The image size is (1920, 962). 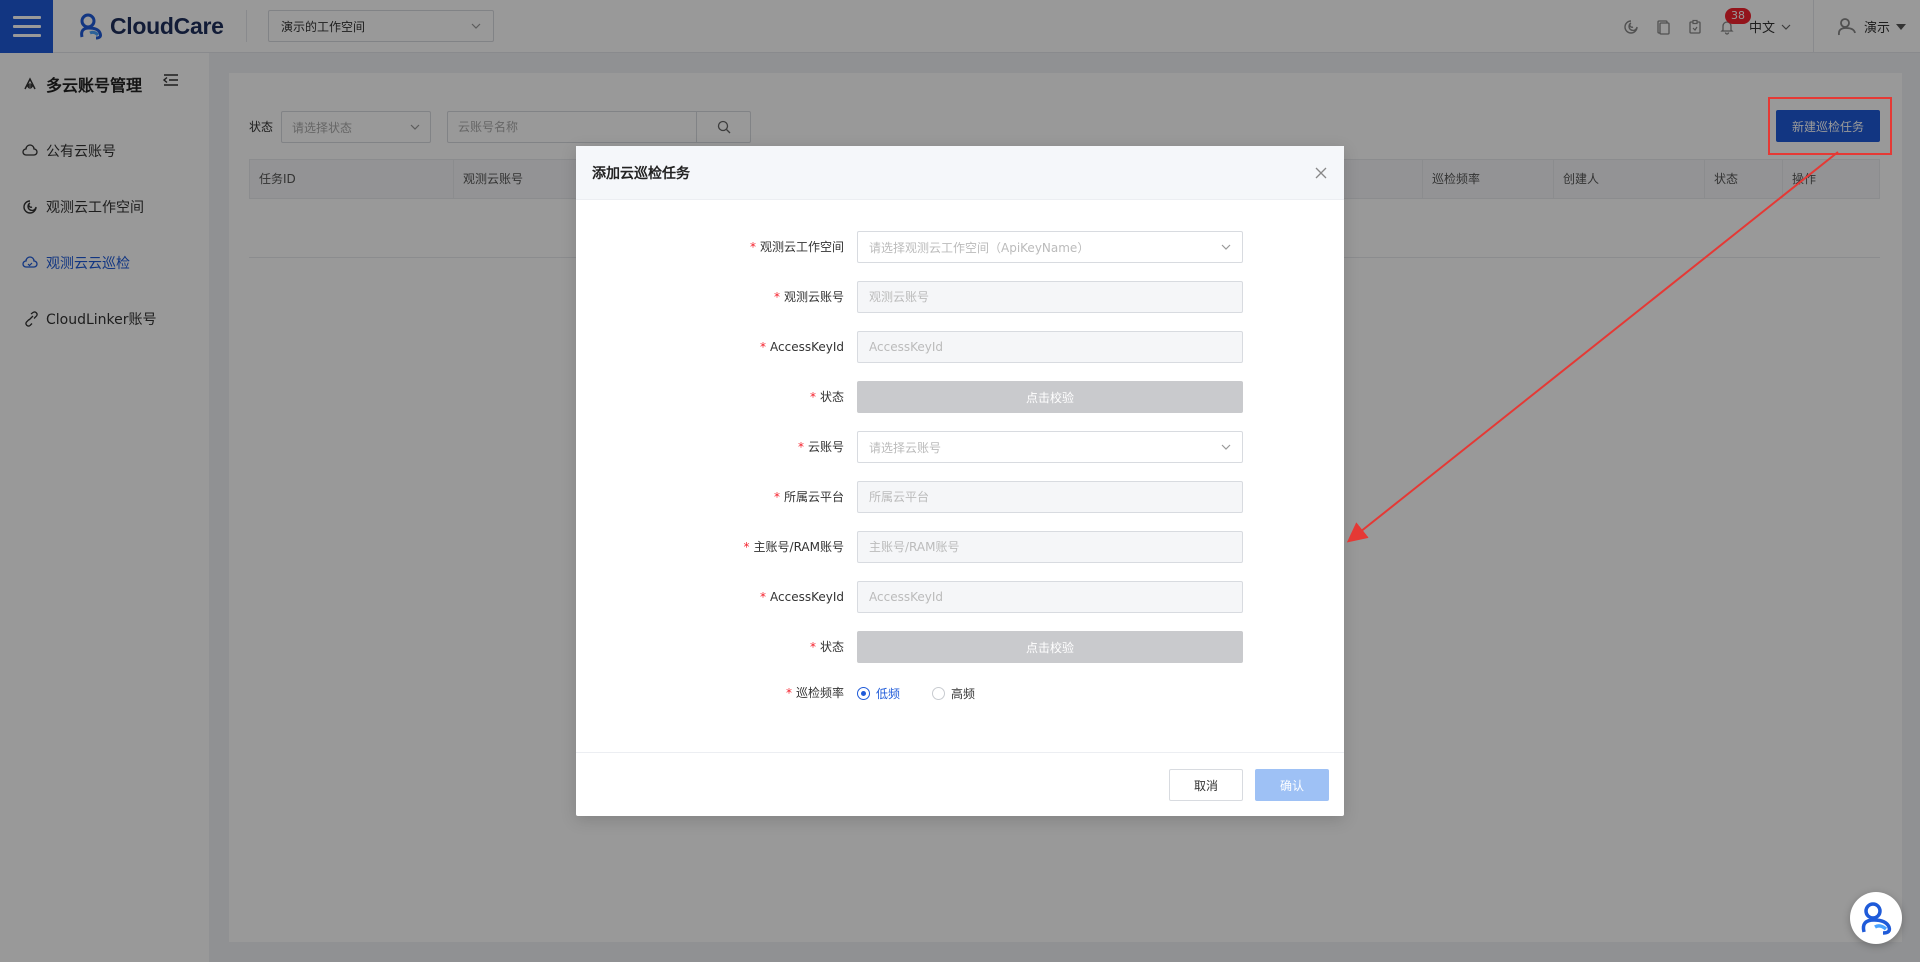 I want to click on main-account-input, so click(x=1050, y=547).